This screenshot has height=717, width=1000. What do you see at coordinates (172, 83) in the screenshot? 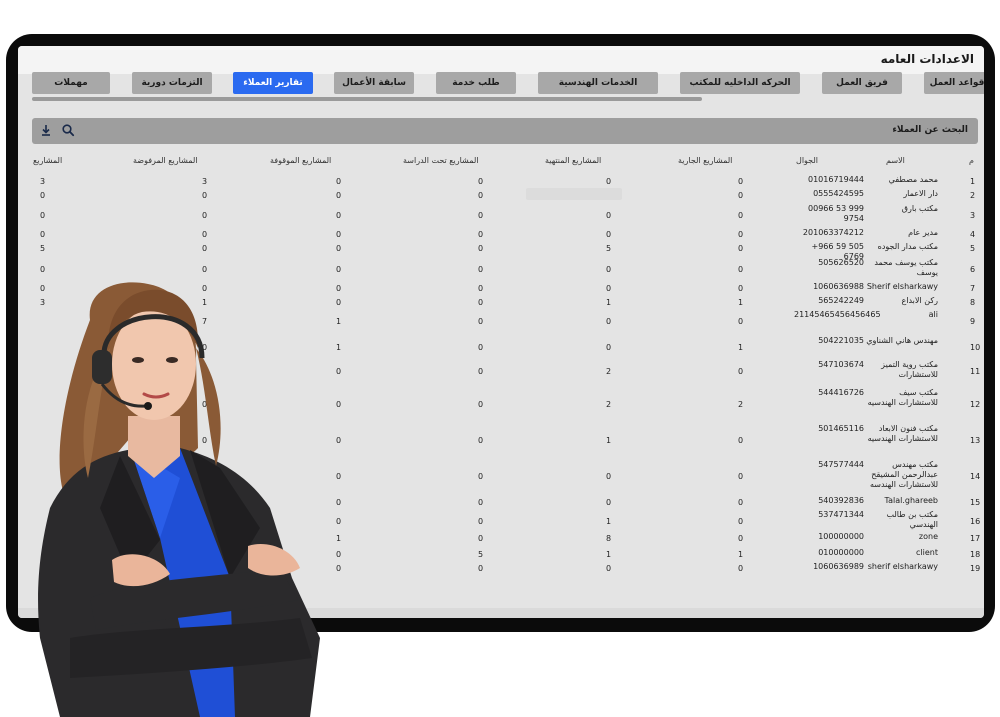
I see `tab-periodic-obligations: التزمات دورية` at bounding box center [172, 83].